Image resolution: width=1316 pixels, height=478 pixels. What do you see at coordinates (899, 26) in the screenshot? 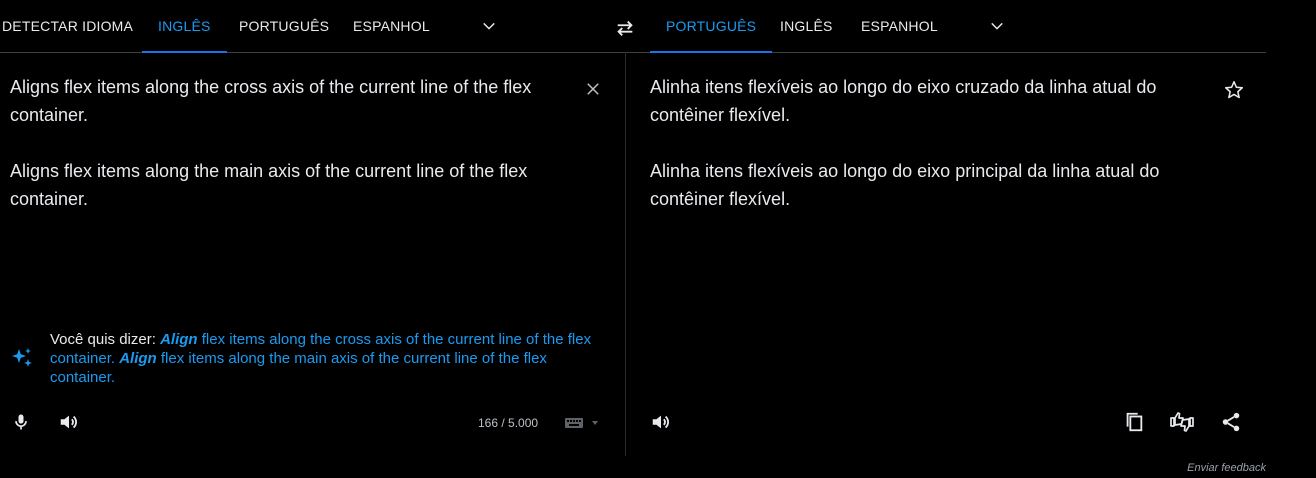
I see `tab-target-spanish: ESPANHOL` at bounding box center [899, 26].